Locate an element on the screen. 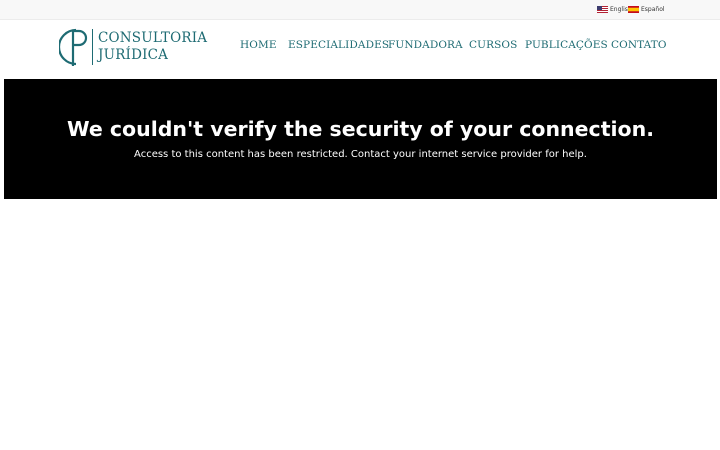 Image resolution: width=720 pixels, height=450 pixels. language-spanish-label: Español is located at coordinates (653, 9).